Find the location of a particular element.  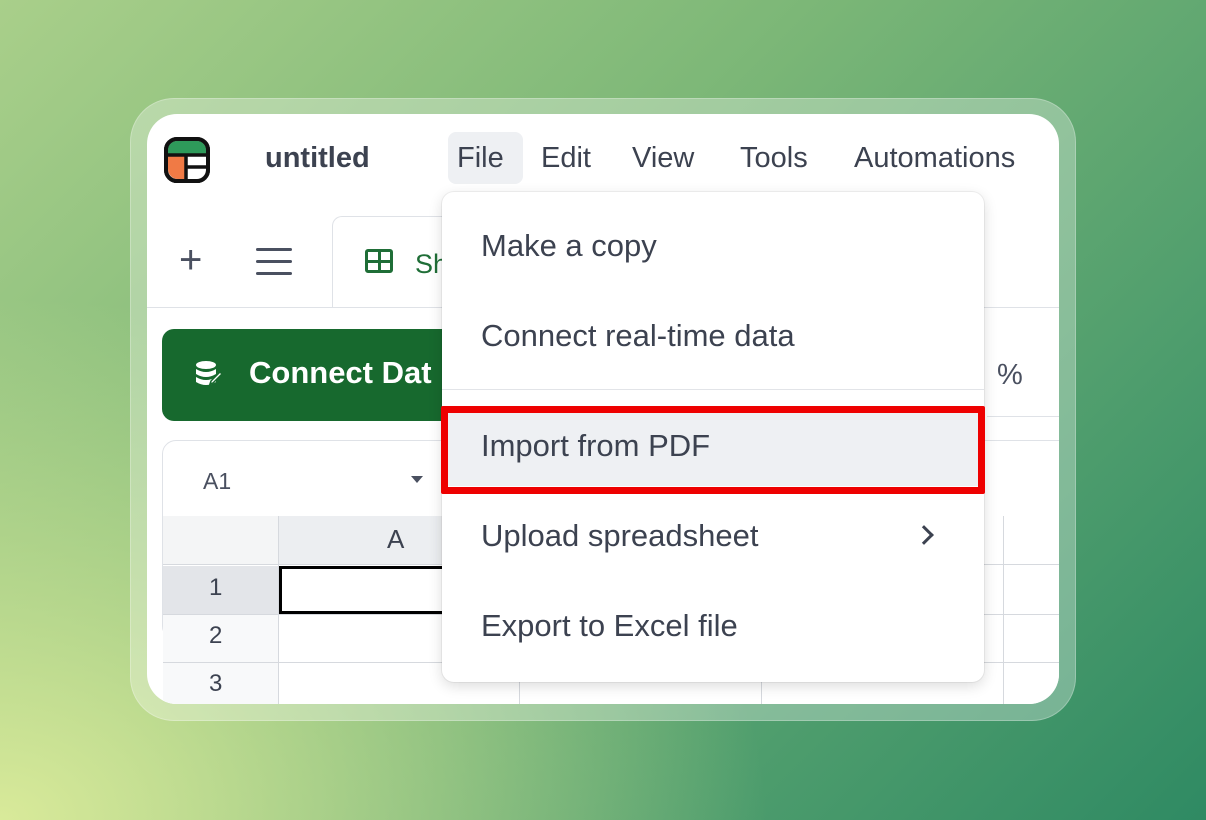

menu-item-make-a-copy: Make a copy is located at coordinates (713, 246).